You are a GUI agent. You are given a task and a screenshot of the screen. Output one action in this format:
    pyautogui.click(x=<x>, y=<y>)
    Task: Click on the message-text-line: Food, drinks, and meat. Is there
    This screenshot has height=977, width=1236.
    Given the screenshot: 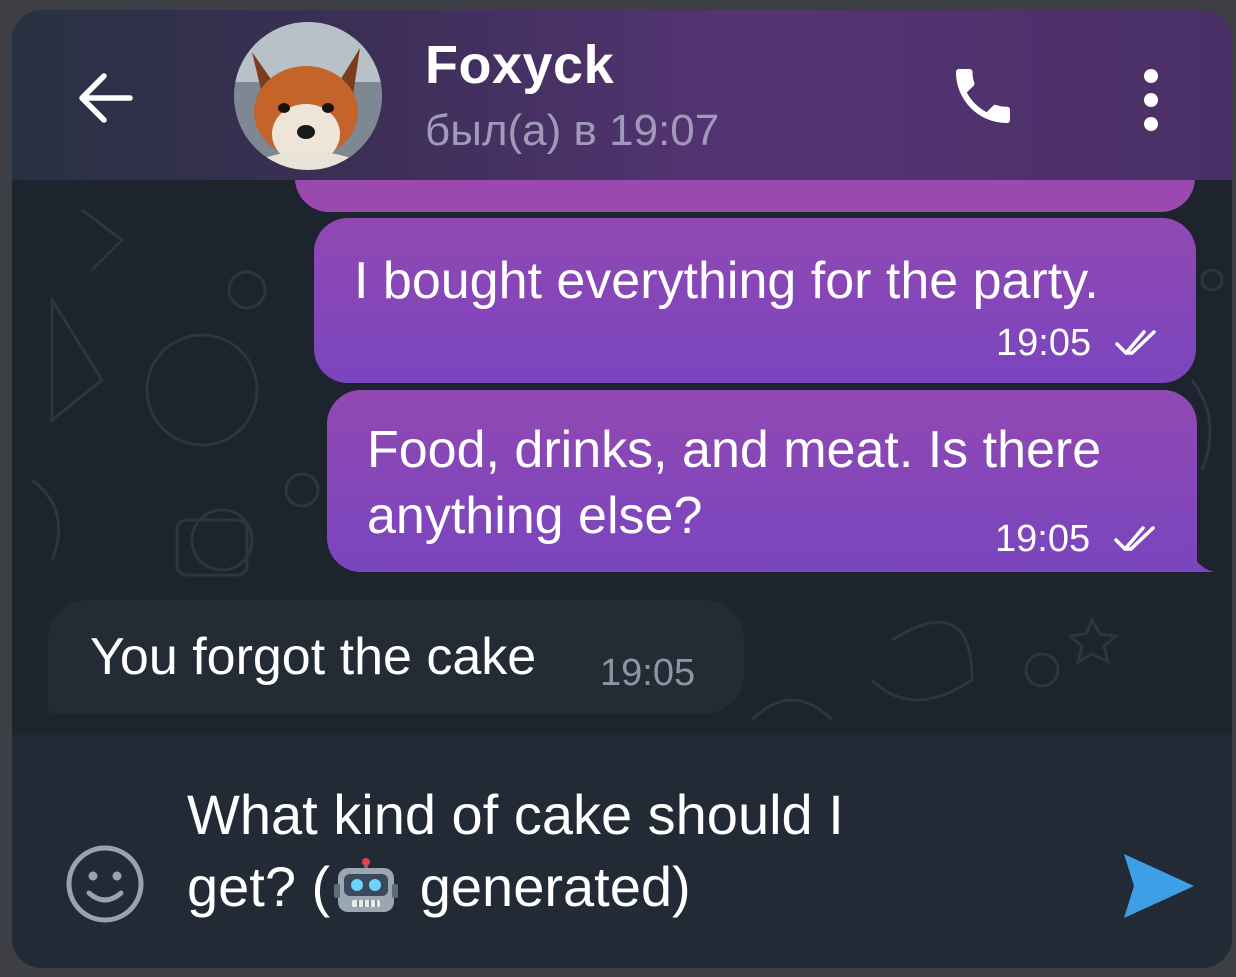 What is the action you would take?
    pyautogui.click(x=734, y=450)
    